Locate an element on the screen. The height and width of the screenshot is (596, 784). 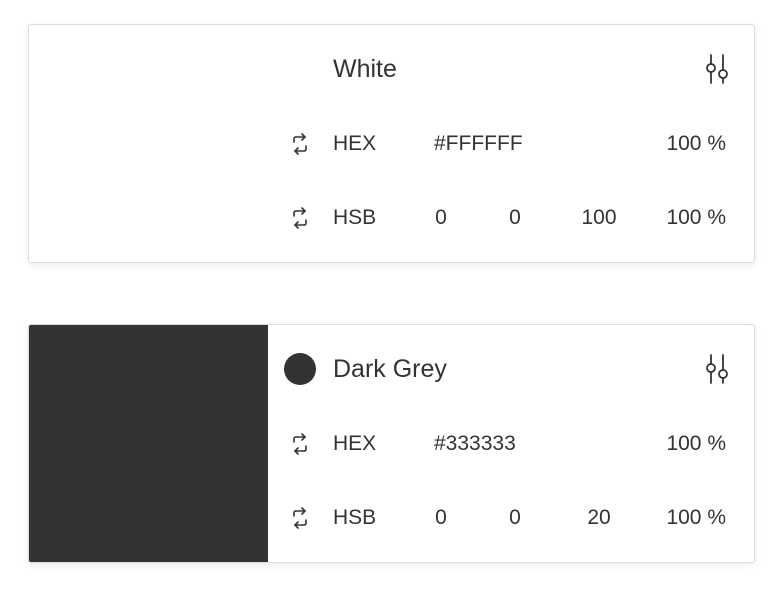
color-name: Dark Grey is located at coordinates (390, 369).